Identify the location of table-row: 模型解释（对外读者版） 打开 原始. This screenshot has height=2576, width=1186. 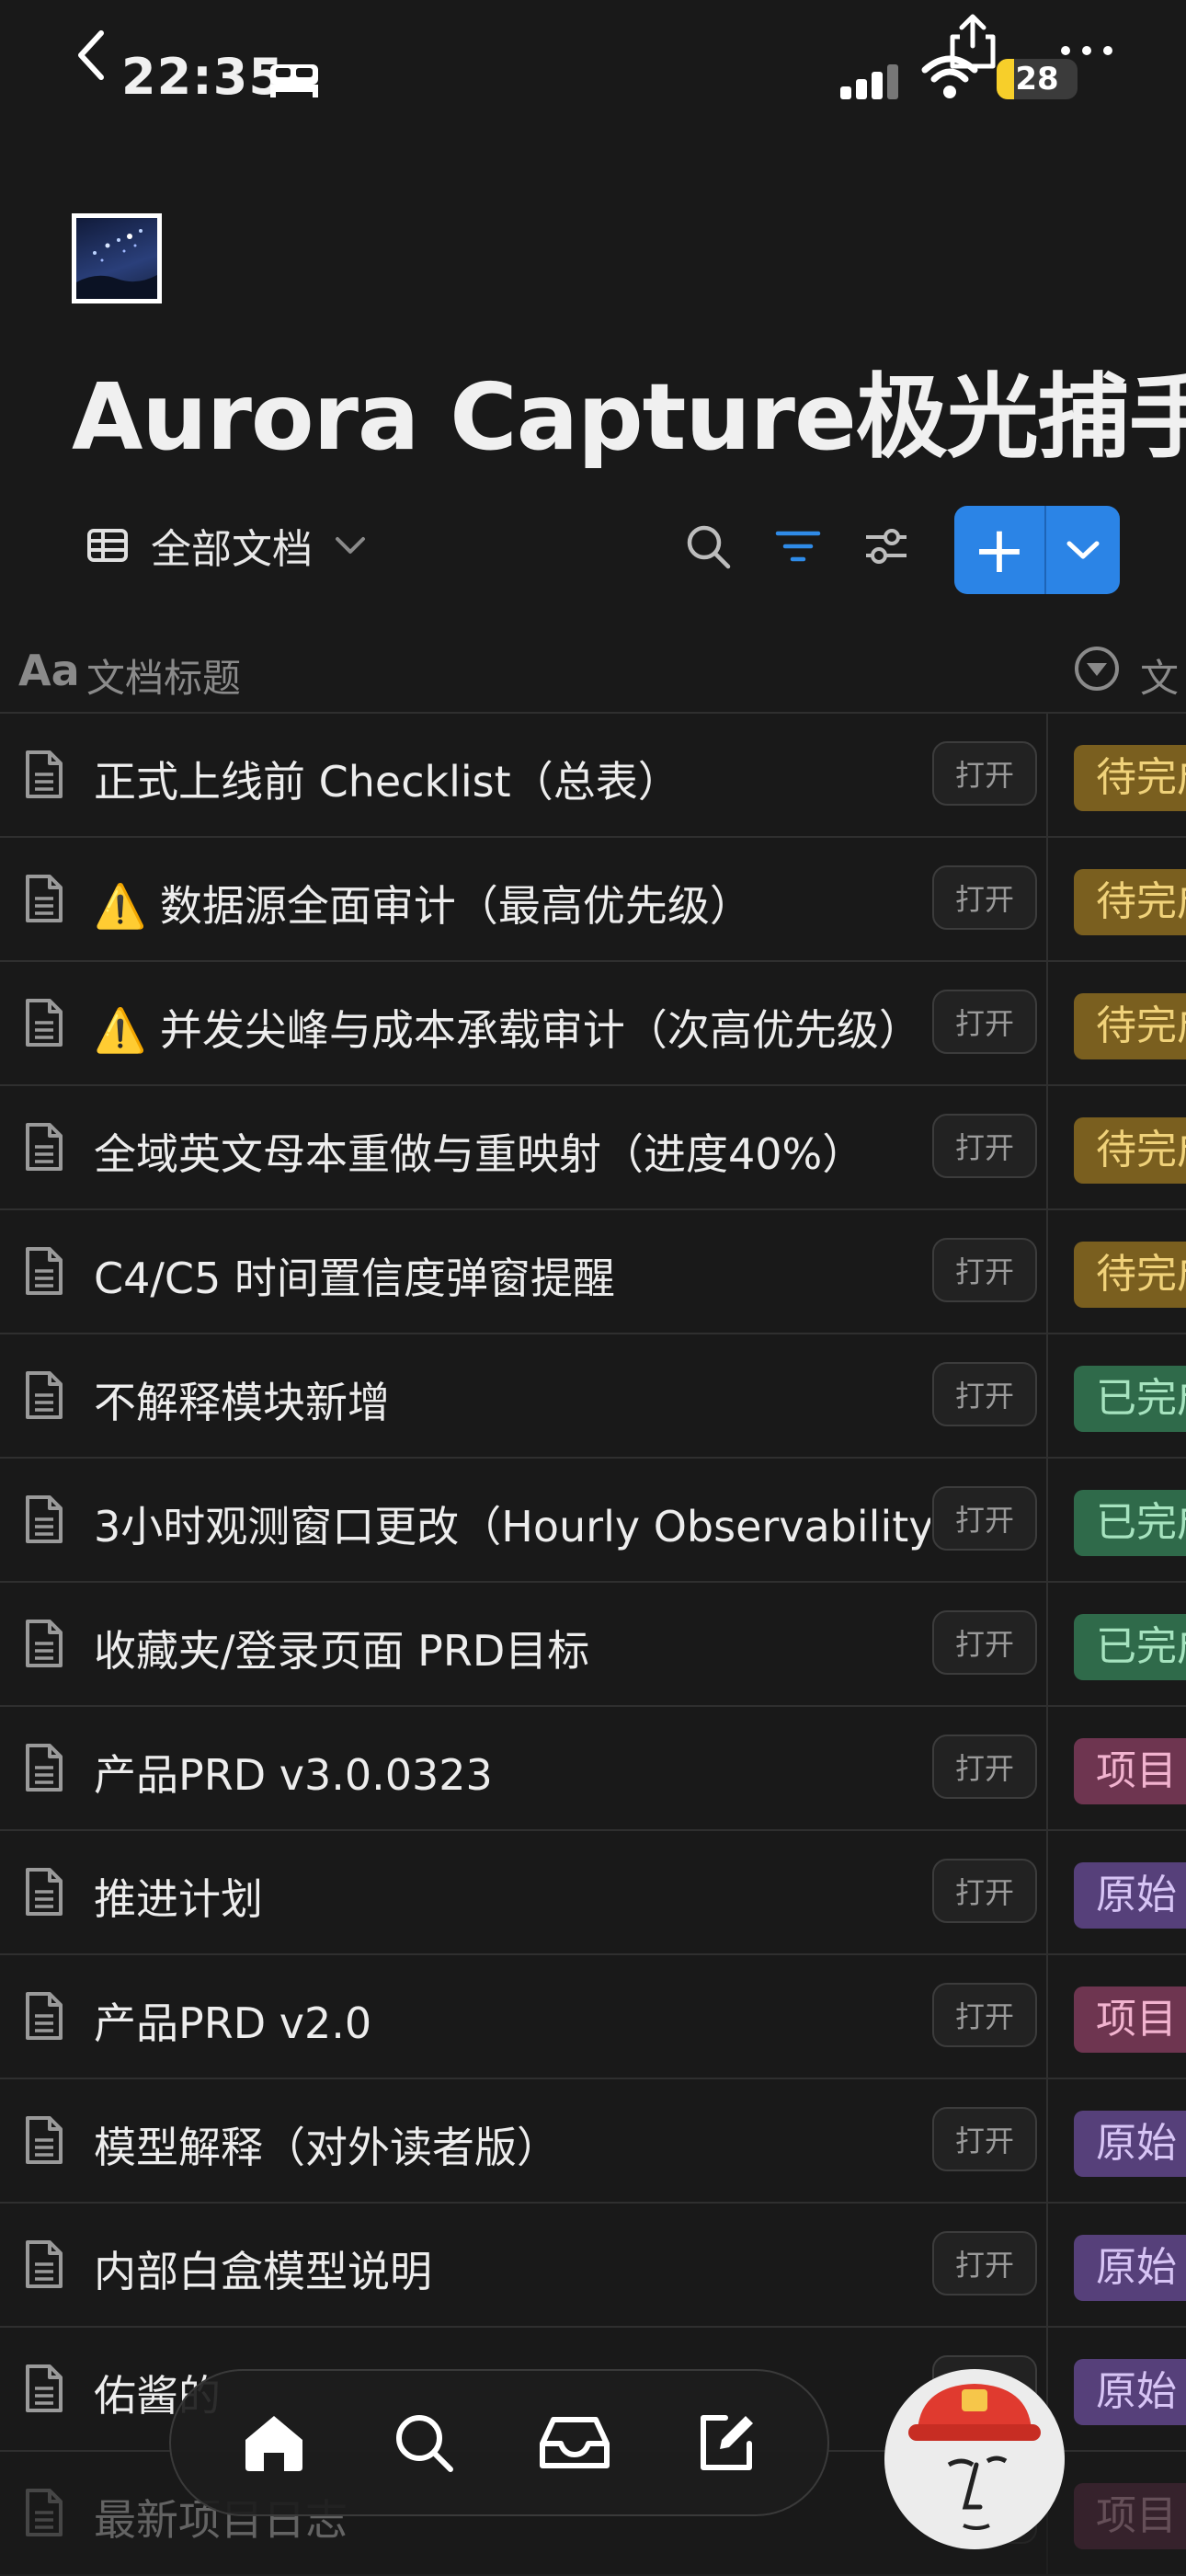
(593, 2142).